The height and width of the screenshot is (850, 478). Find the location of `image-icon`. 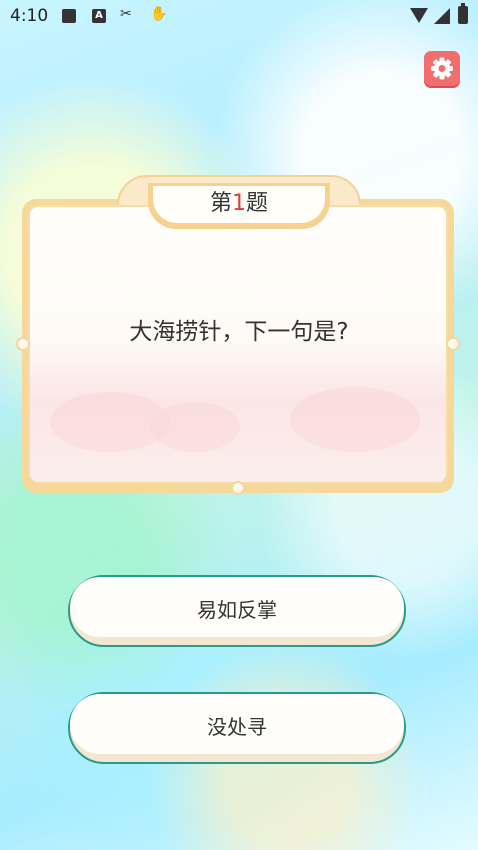

image-icon is located at coordinates (69, 16).